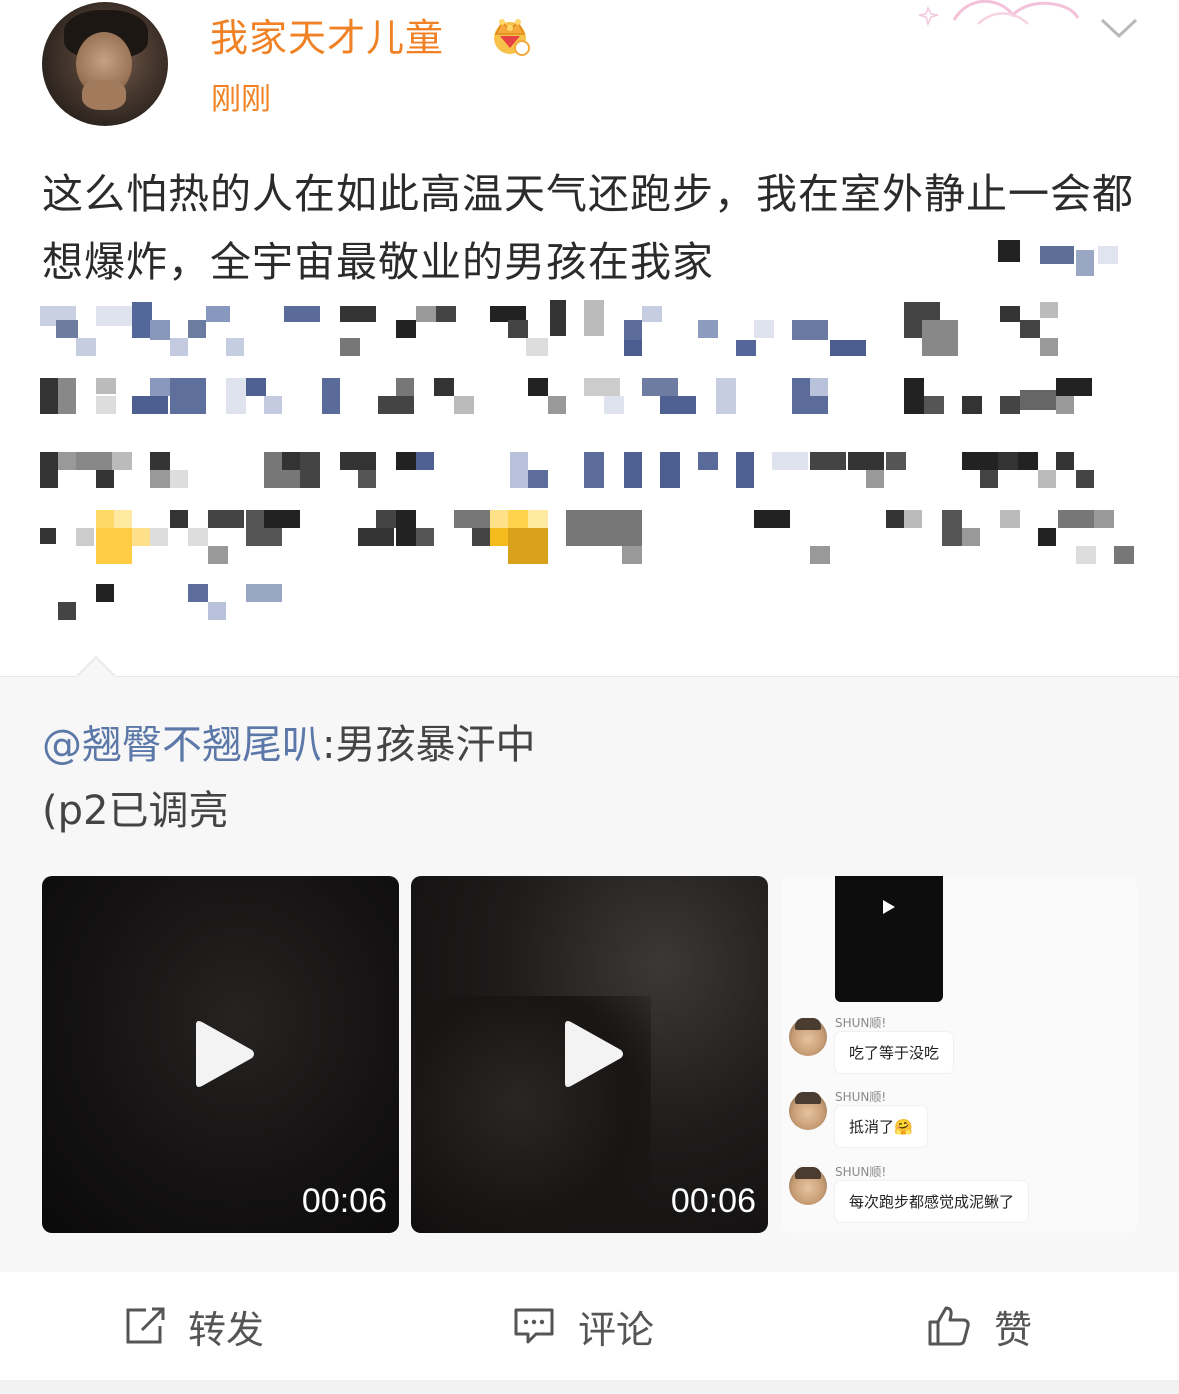 The width and height of the screenshot is (1179, 1394). What do you see at coordinates (135, 811) in the screenshot?
I see `repost-line2: (p2已调亮` at bounding box center [135, 811].